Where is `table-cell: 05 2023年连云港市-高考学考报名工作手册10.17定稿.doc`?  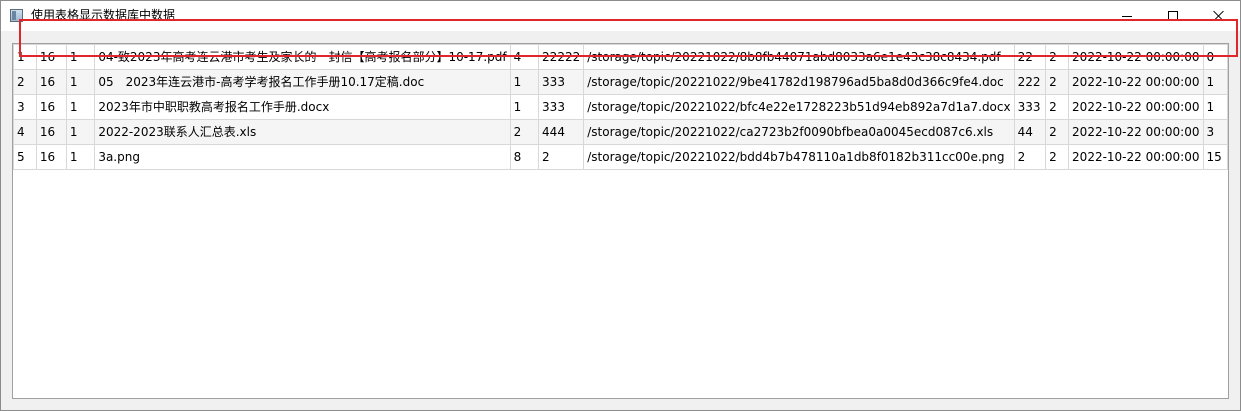
table-cell: 05 2023年连云港市-高考学考报名工作手册10.17定稿.doc is located at coordinates (302, 82).